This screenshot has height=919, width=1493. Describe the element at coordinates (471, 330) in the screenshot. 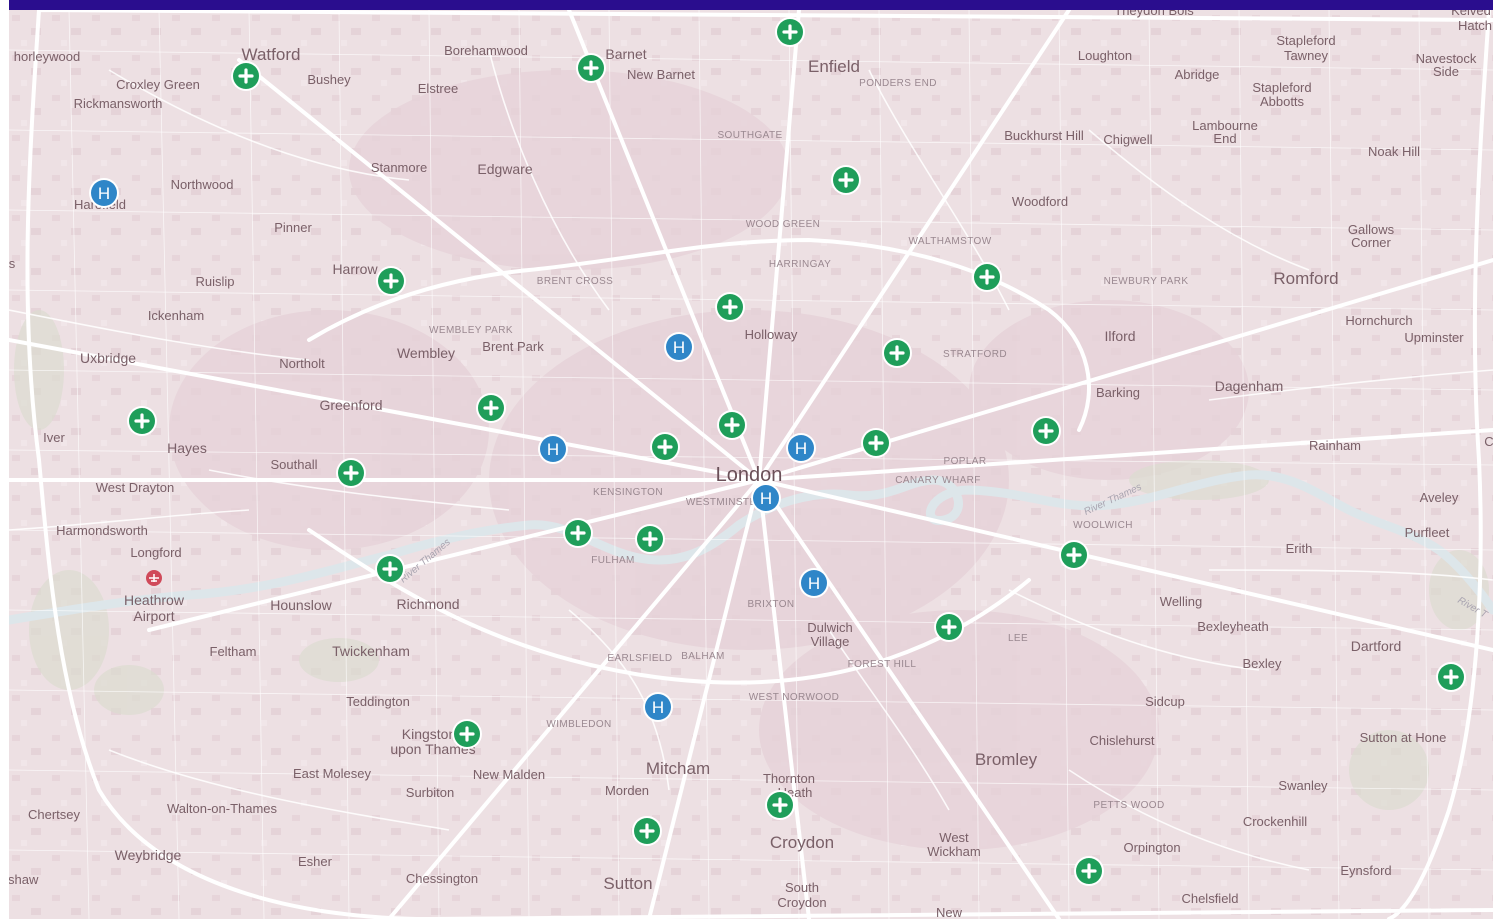

I see `label-wembley-park: WEMBLEY PARK` at that location.